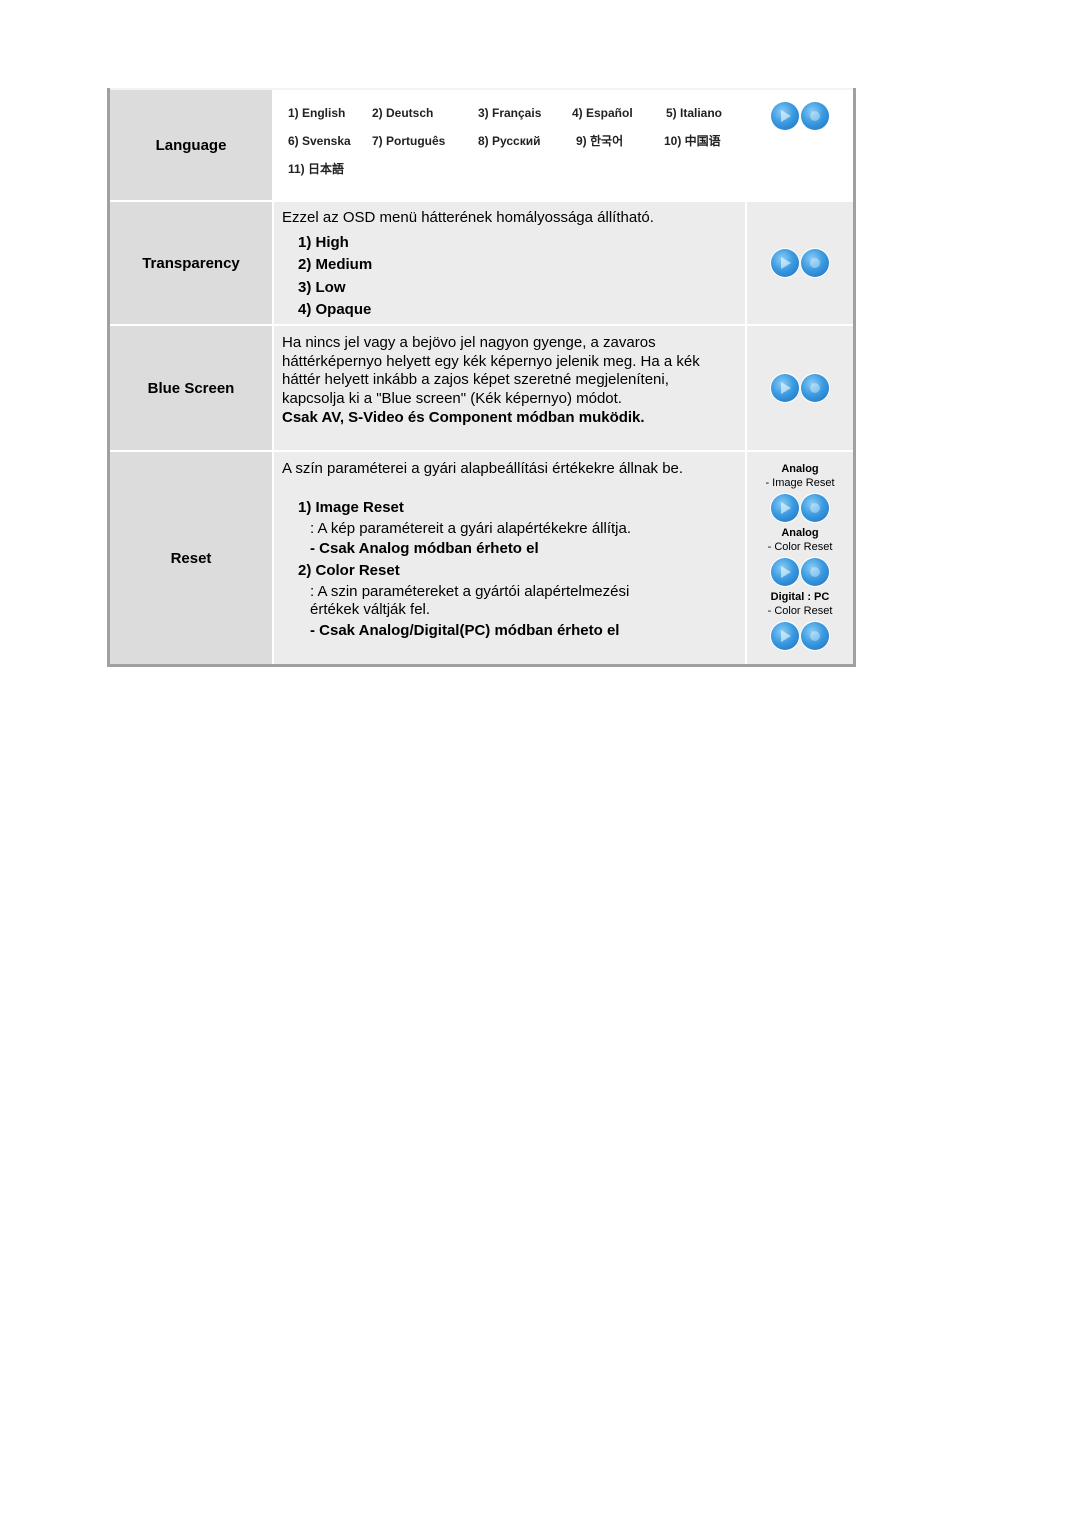 The width and height of the screenshot is (1080, 1528). I want to click on option-high: 1) High, so click(323, 242).